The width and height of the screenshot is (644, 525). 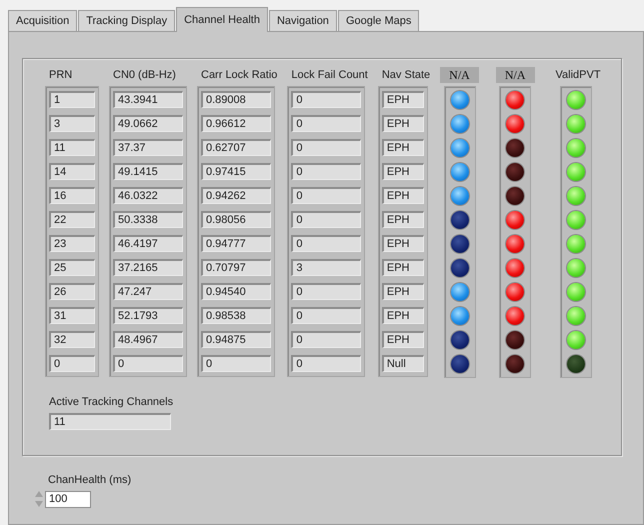 What do you see at coordinates (72, 267) in the screenshot?
I see `indicator-field: 25` at bounding box center [72, 267].